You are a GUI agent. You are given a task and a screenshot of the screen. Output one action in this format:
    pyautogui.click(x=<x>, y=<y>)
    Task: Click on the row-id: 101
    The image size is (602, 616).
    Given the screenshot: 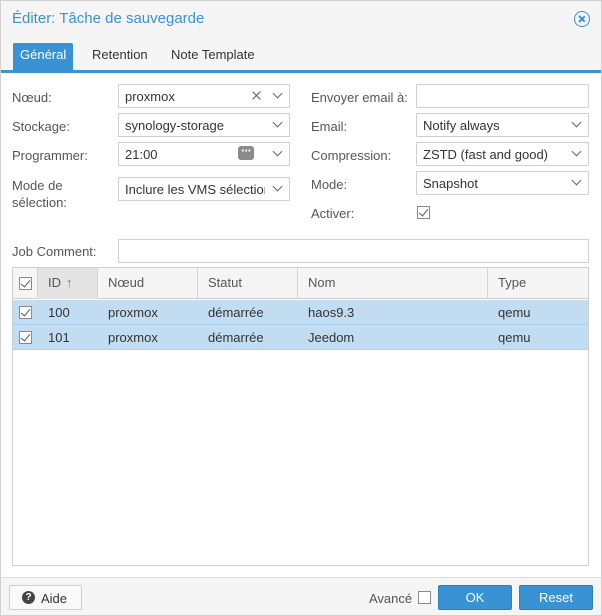 What is the action you would take?
    pyautogui.click(x=59, y=337)
    